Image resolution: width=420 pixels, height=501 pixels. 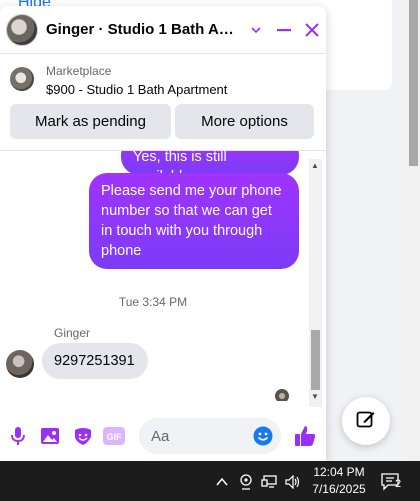 I want to click on svg-text: GIF, so click(x=115, y=437).